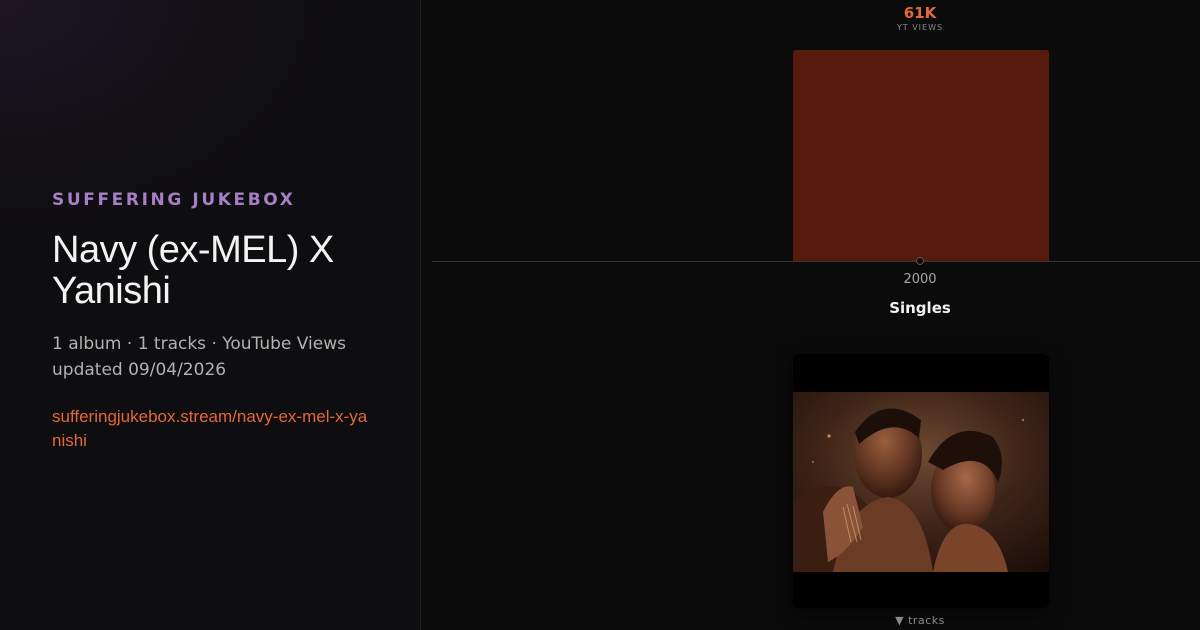 The width and height of the screenshot is (1200, 630). What do you see at coordinates (816, 261) in the screenshot?
I see `chart-baseline` at bounding box center [816, 261].